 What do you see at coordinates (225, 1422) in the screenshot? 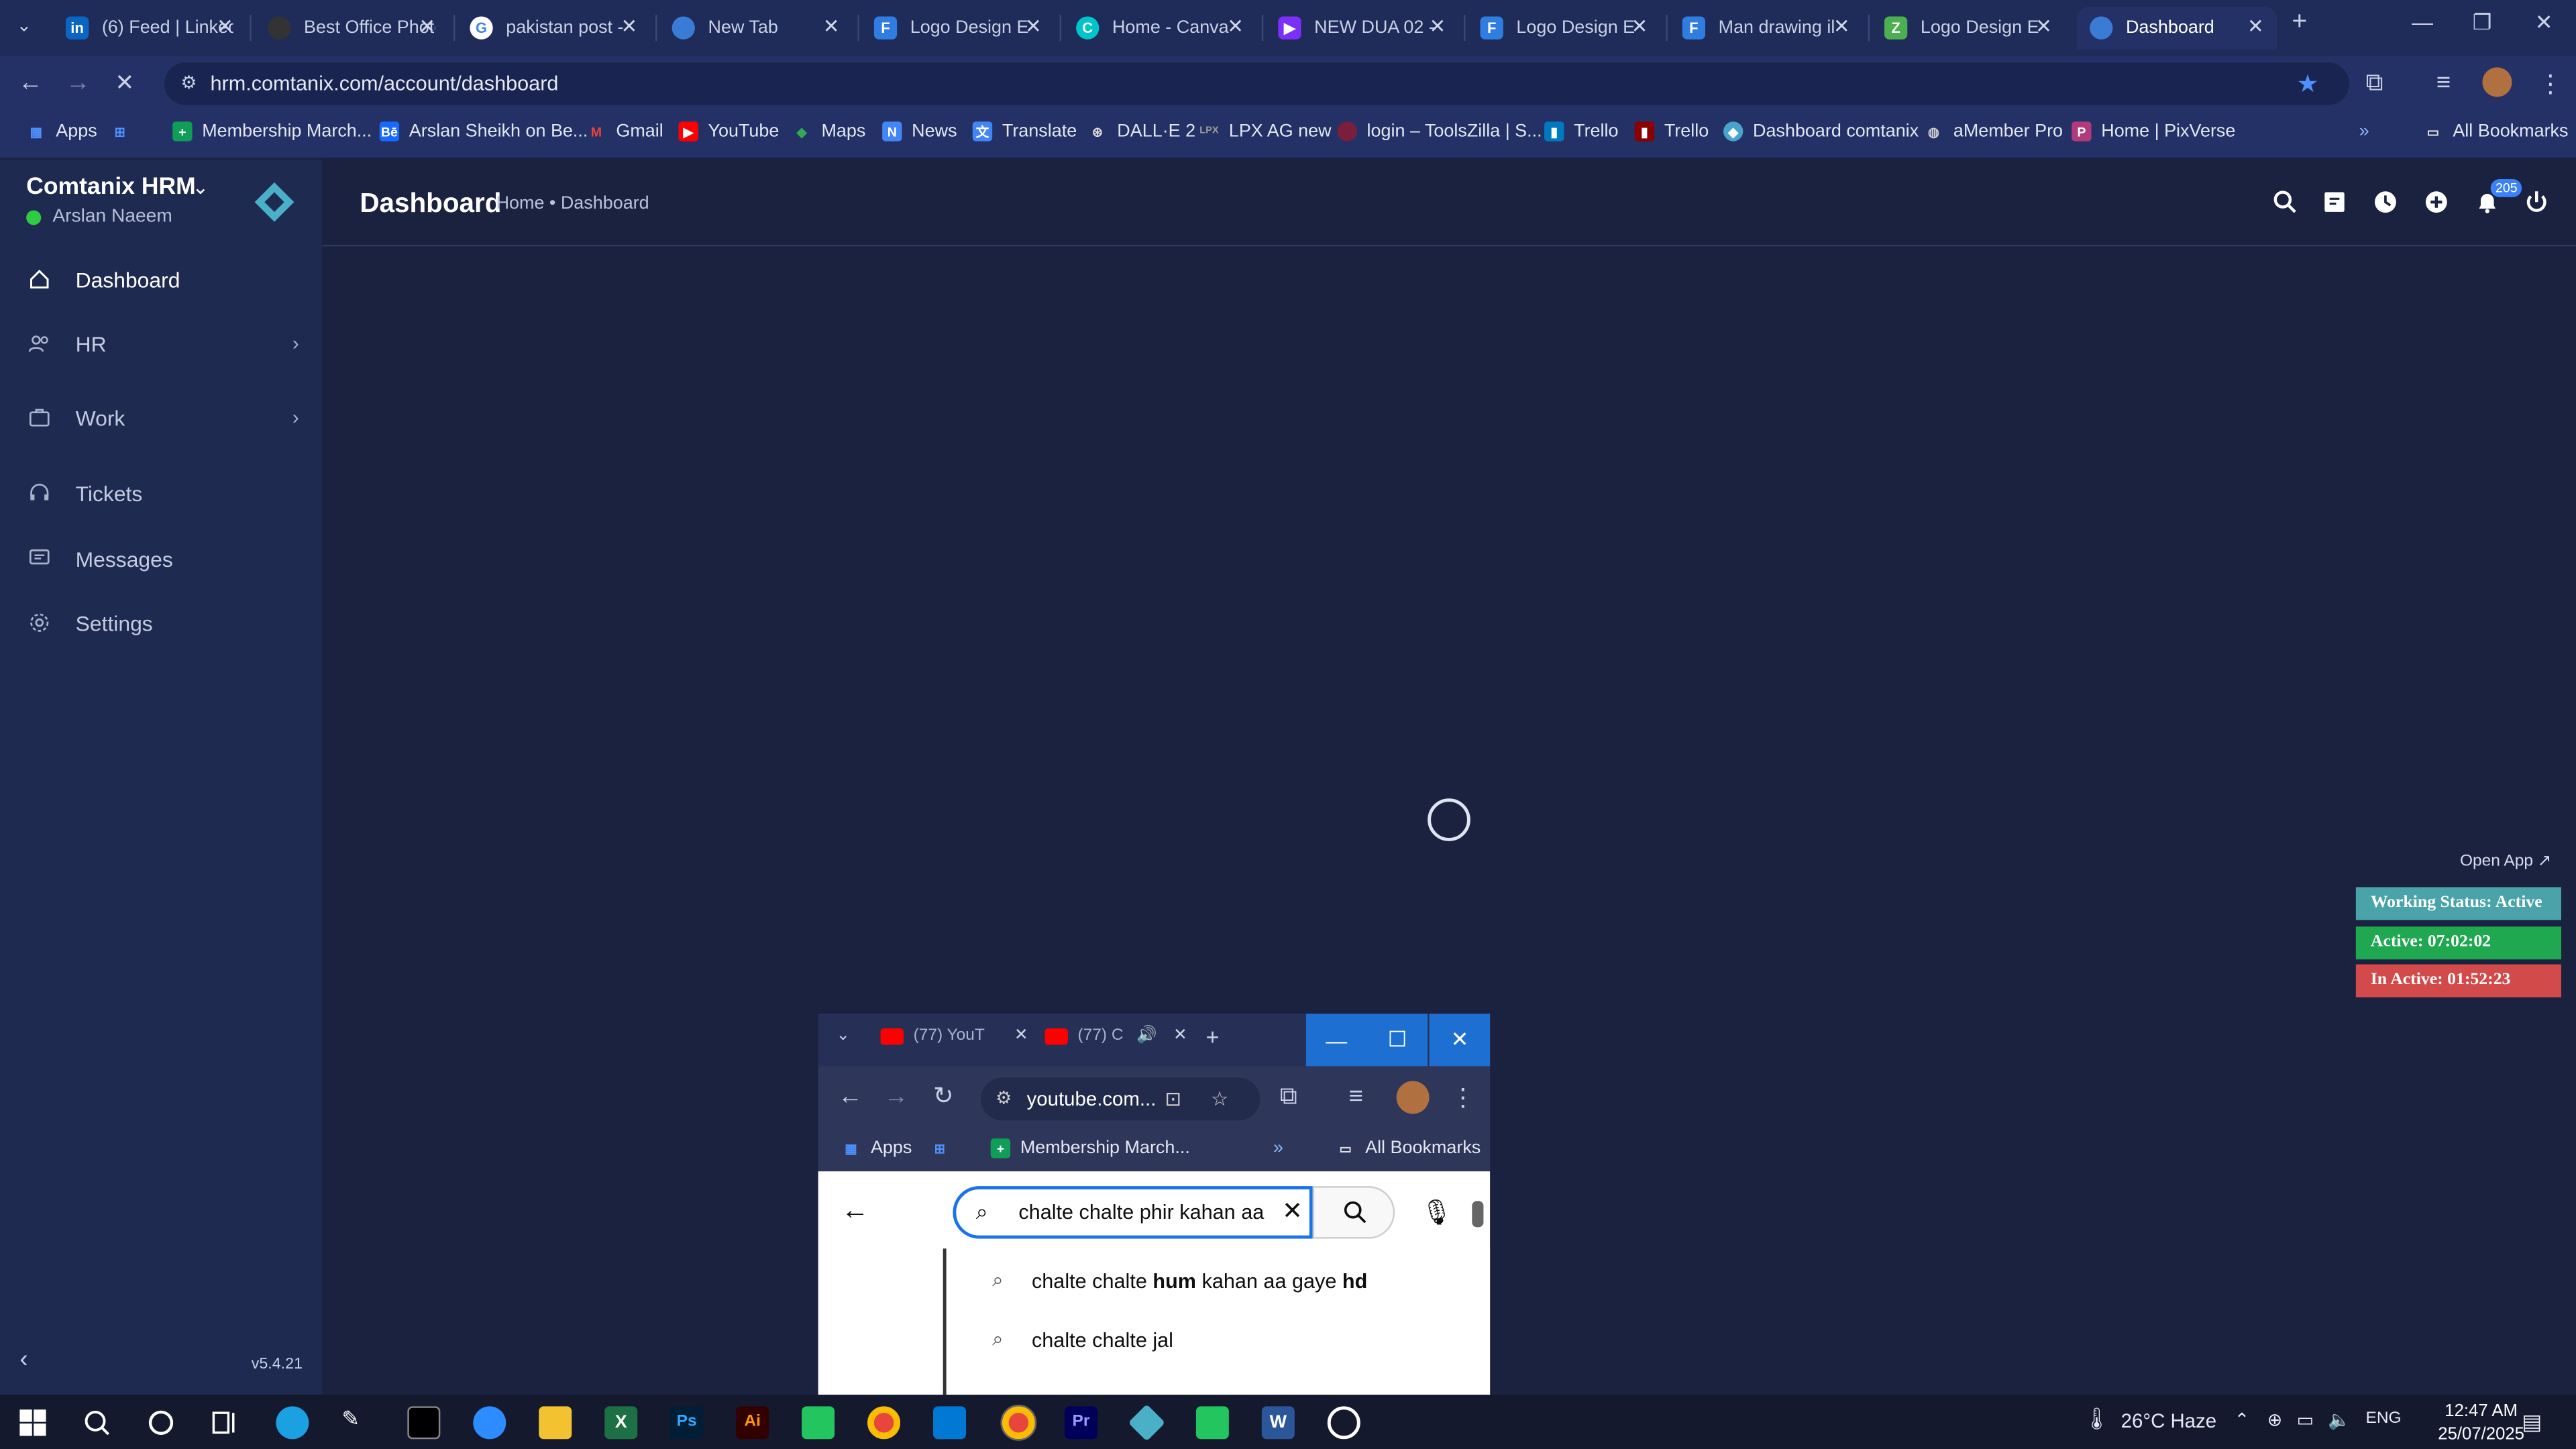
I see `task-view-icon` at bounding box center [225, 1422].